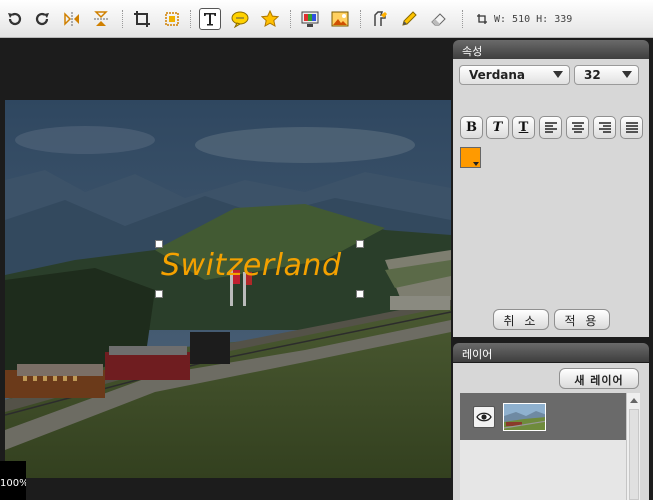 This screenshot has width=653, height=500. I want to click on align-right-button, so click(604, 127).